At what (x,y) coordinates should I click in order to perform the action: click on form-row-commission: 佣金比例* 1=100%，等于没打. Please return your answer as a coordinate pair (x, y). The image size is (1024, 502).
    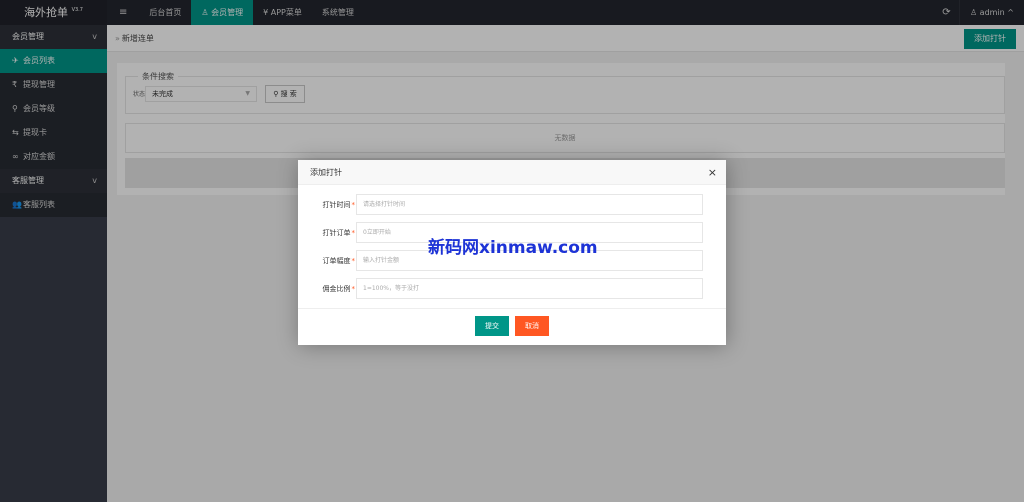
    Looking at the image, I should click on (512, 289).